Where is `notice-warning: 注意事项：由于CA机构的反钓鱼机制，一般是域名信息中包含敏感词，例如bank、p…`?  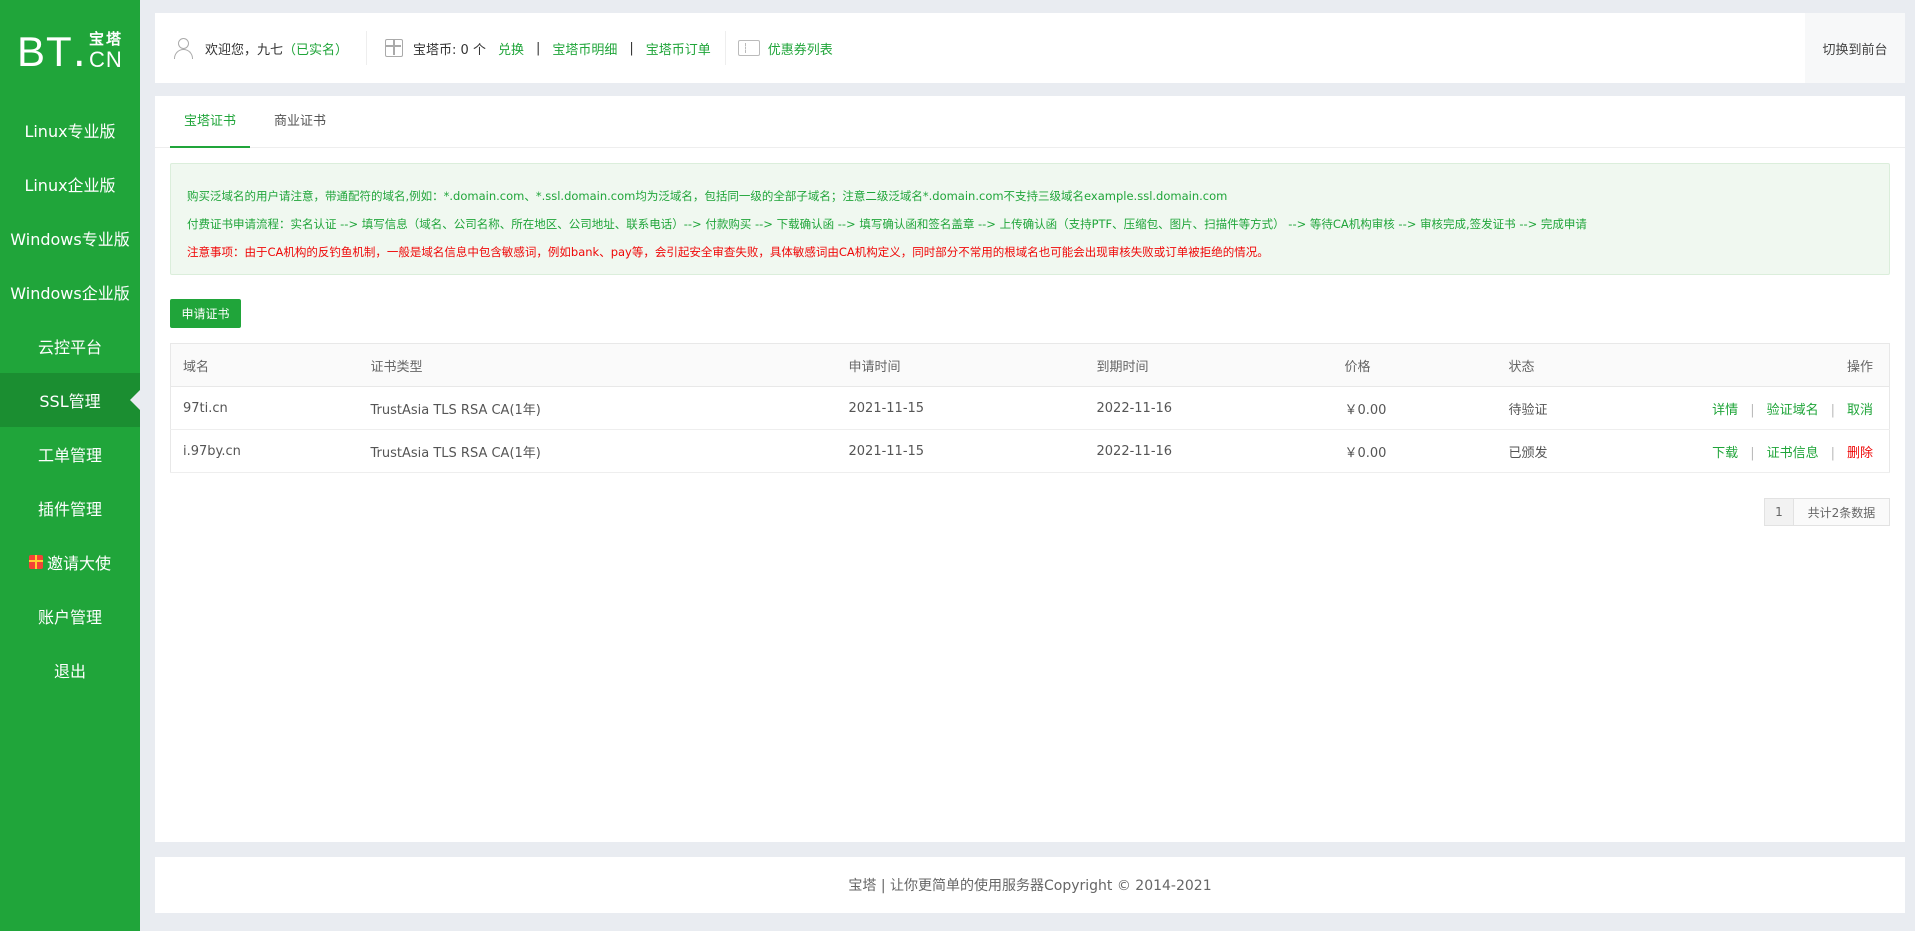 notice-warning: 注意事项：由于CA机构的反钓鱼机制，一般是域名信息中包含敏感词，例如bank、p… is located at coordinates (728, 252).